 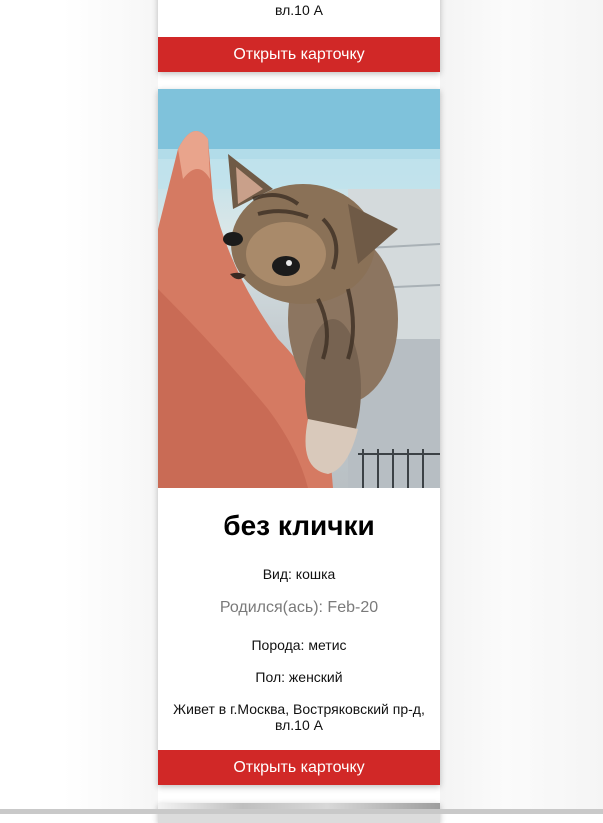 I want to click on pet-species: Вид: кошка, so click(x=299, y=574).